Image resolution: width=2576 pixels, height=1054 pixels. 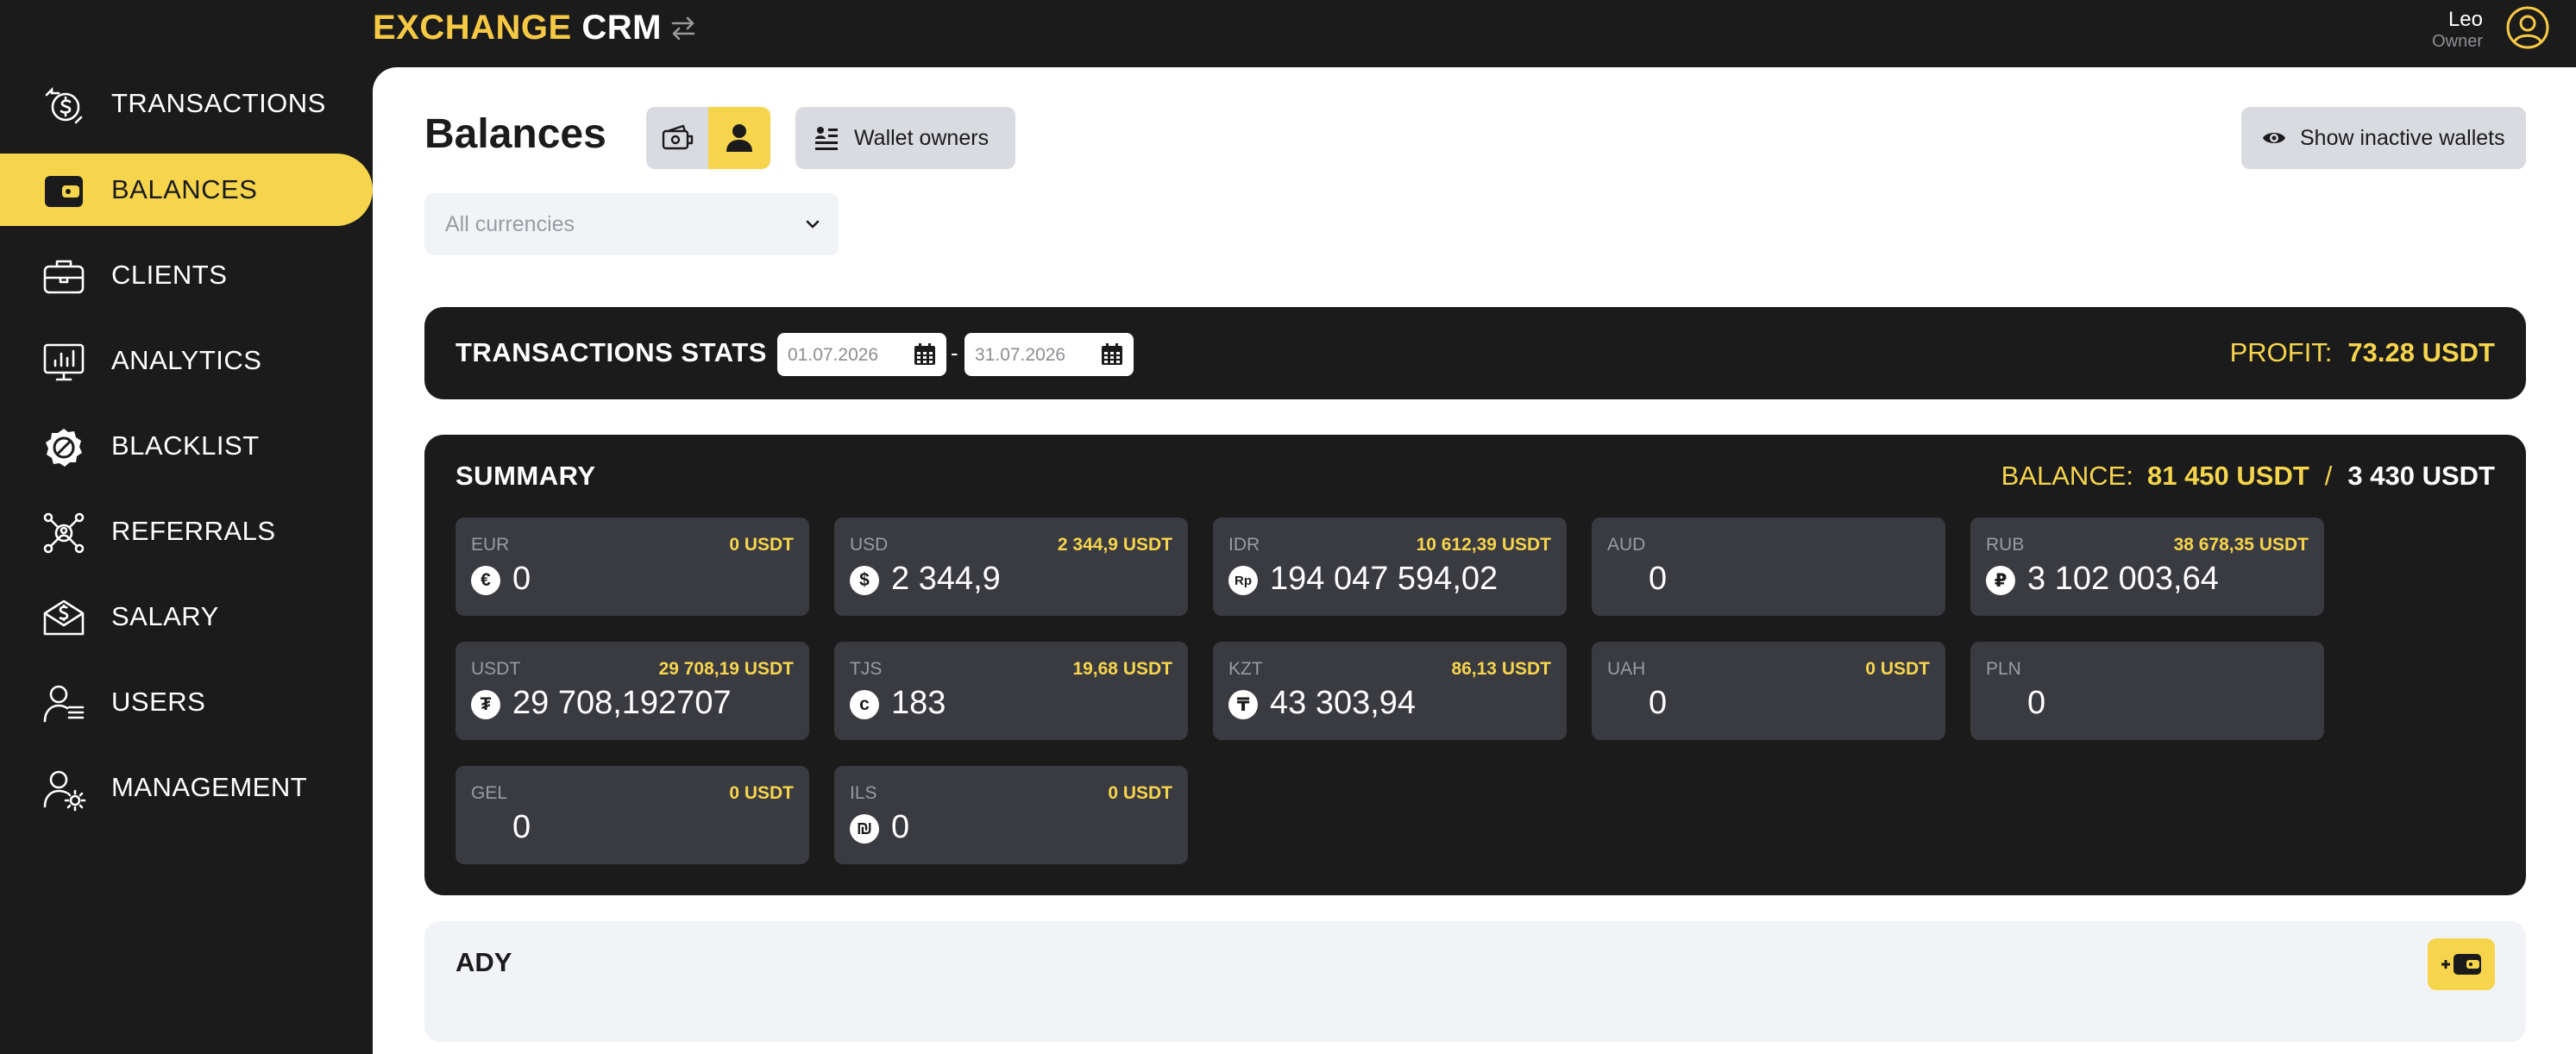 I want to click on toggle-wallets-view, so click(x=677, y=138).